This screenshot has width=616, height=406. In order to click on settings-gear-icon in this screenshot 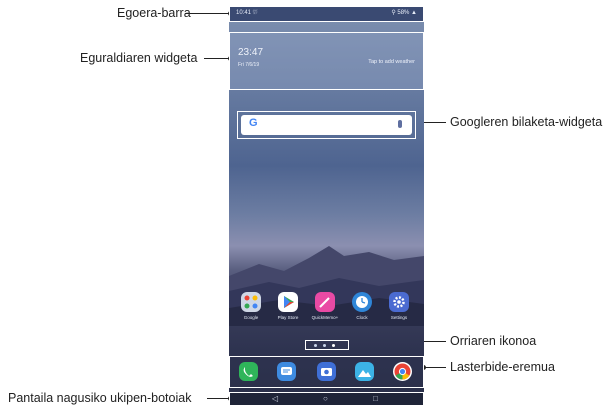, I will do `click(399, 302)`.